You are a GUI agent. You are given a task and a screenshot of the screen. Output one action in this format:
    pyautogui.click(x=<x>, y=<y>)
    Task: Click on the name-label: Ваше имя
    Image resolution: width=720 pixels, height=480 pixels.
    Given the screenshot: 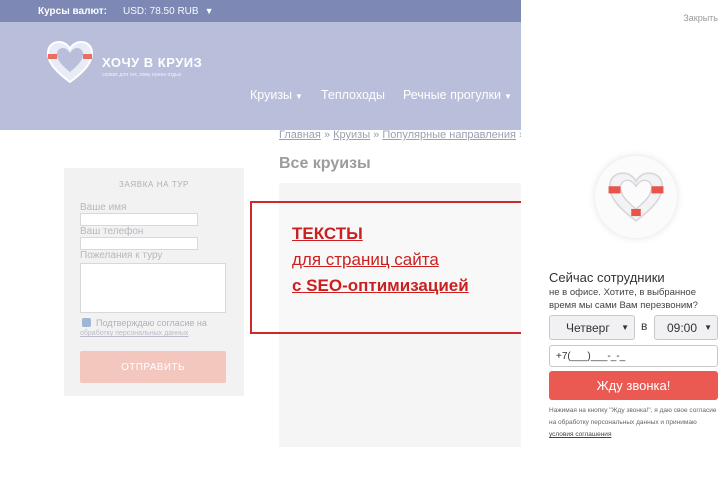 What is the action you would take?
    pyautogui.click(x=103, y=207)
    